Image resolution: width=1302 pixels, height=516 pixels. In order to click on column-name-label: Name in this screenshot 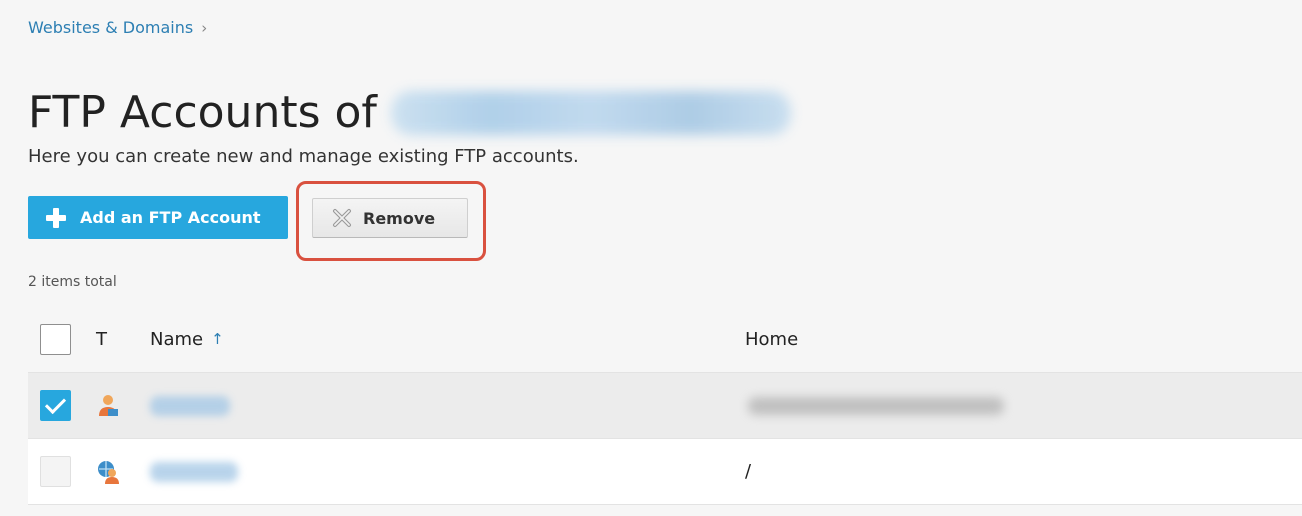, I will do `click(177, 339)`.